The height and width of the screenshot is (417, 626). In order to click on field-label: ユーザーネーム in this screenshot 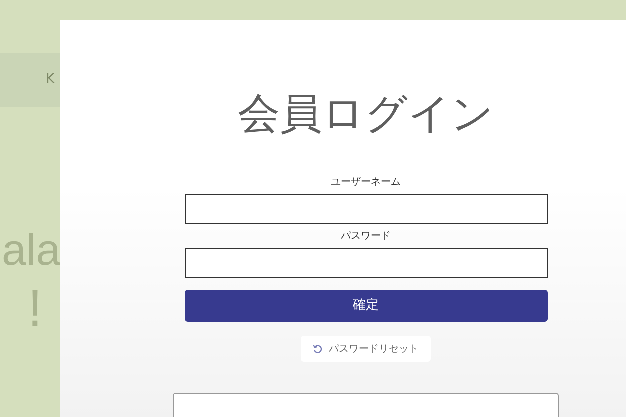, I will do `click(366, 183)`.